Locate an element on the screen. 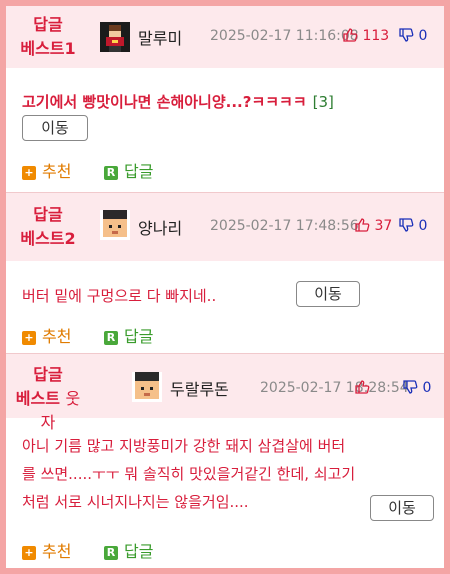  nickname: 말루미 is located at coordinates (160, 37).